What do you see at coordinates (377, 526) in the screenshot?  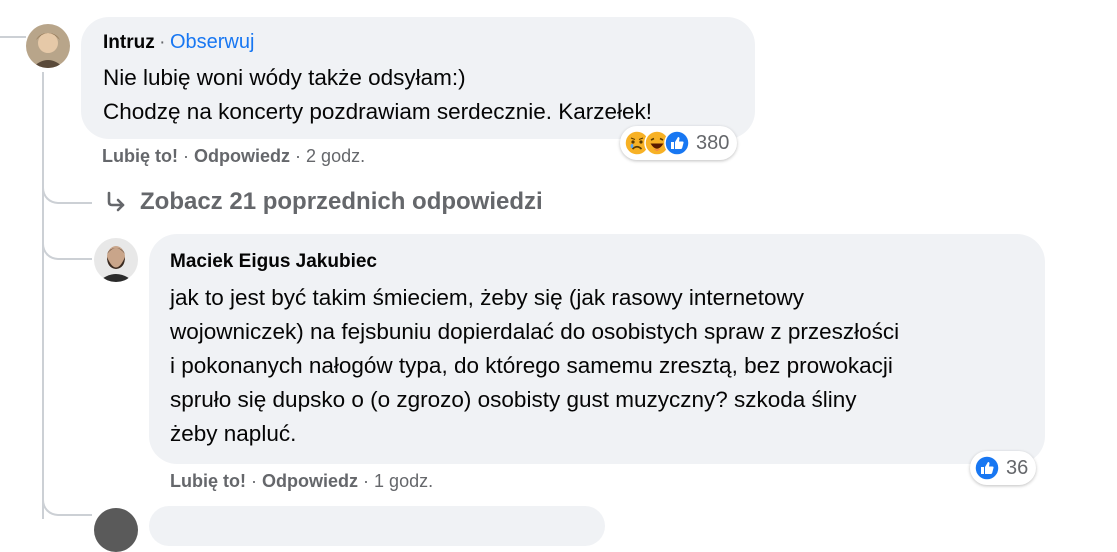 I see `comment-bubble-next` at bounding box center [377, 526].